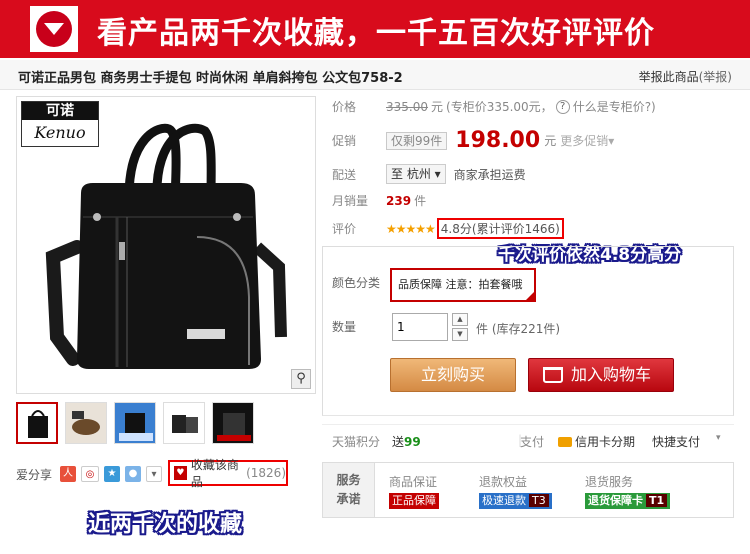 The height and width of the screenshot is (554, 750). What do you see at coordinates (550, 141) in the screenshot?
I see `promo-unit: 元` at bounding box center [550, 141].